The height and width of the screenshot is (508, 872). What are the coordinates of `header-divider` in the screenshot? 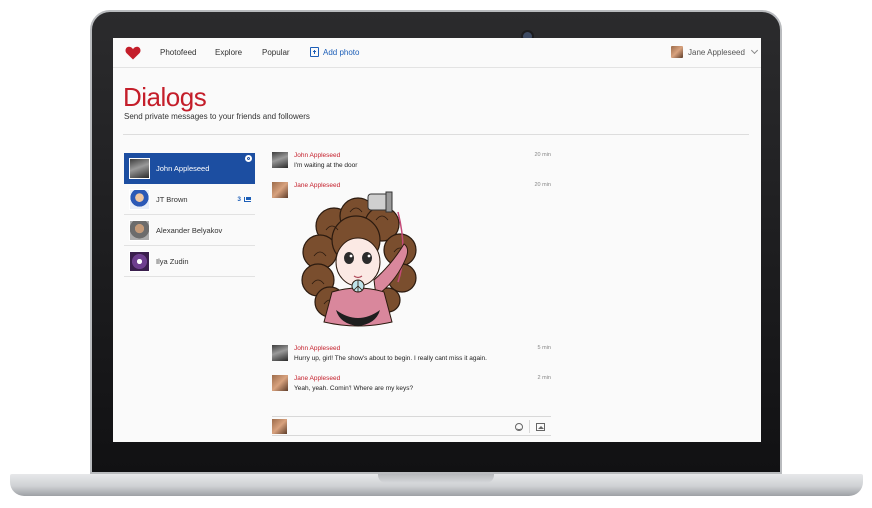 It's located at (436, 134).